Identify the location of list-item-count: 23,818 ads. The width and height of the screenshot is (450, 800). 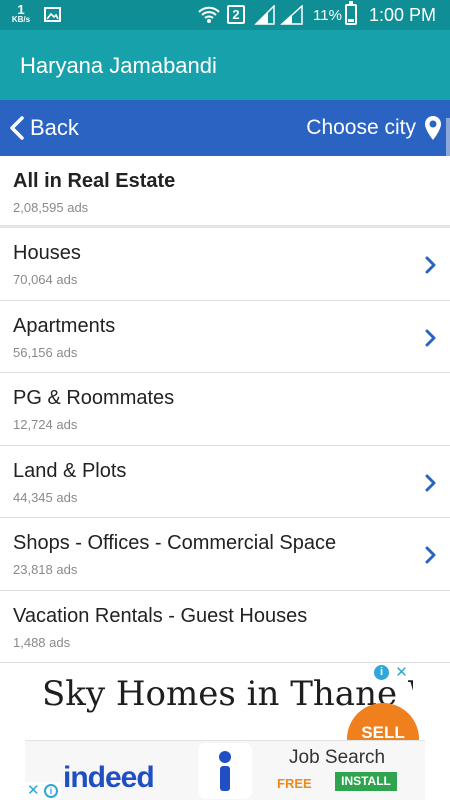
(45, 569).